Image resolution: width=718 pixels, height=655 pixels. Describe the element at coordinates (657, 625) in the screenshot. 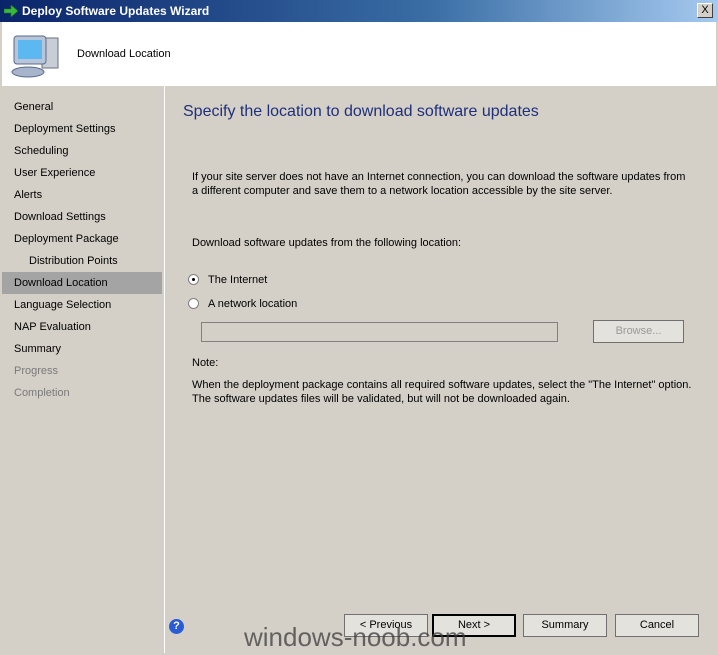

I see `cancel-button: Cancel` at that location.